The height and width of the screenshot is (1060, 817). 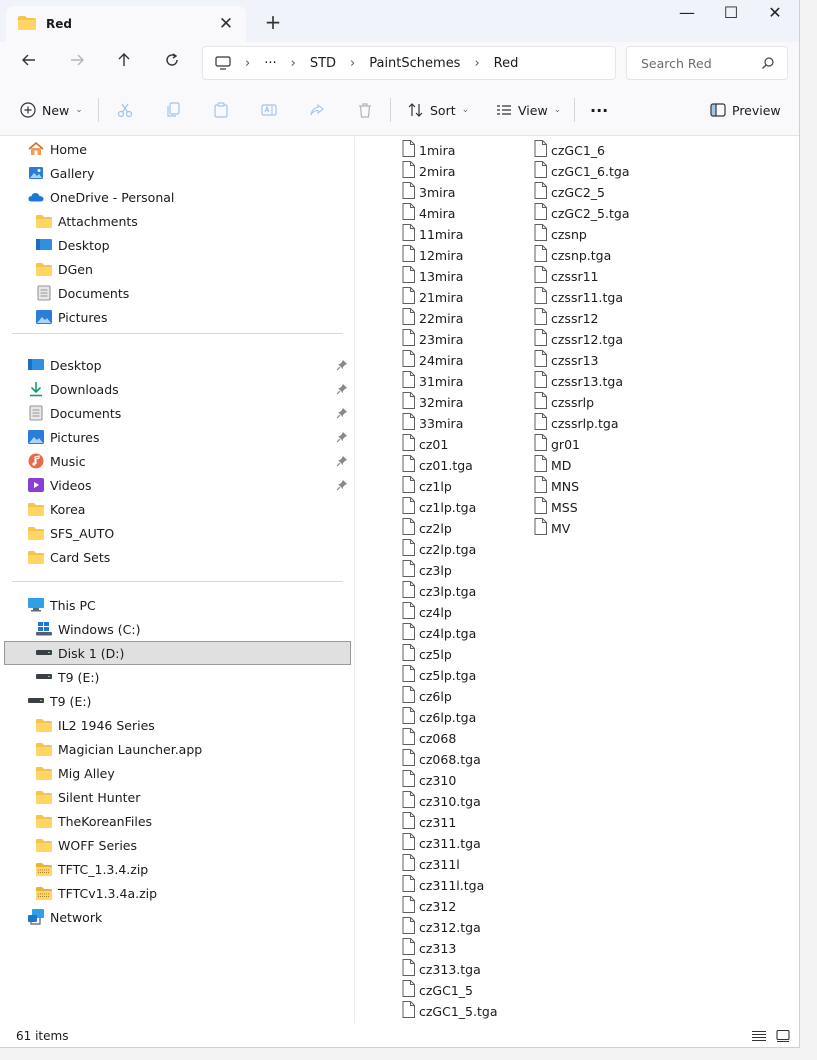 I want to click on file-item: czGC1_5, so click(x=437, y=990).